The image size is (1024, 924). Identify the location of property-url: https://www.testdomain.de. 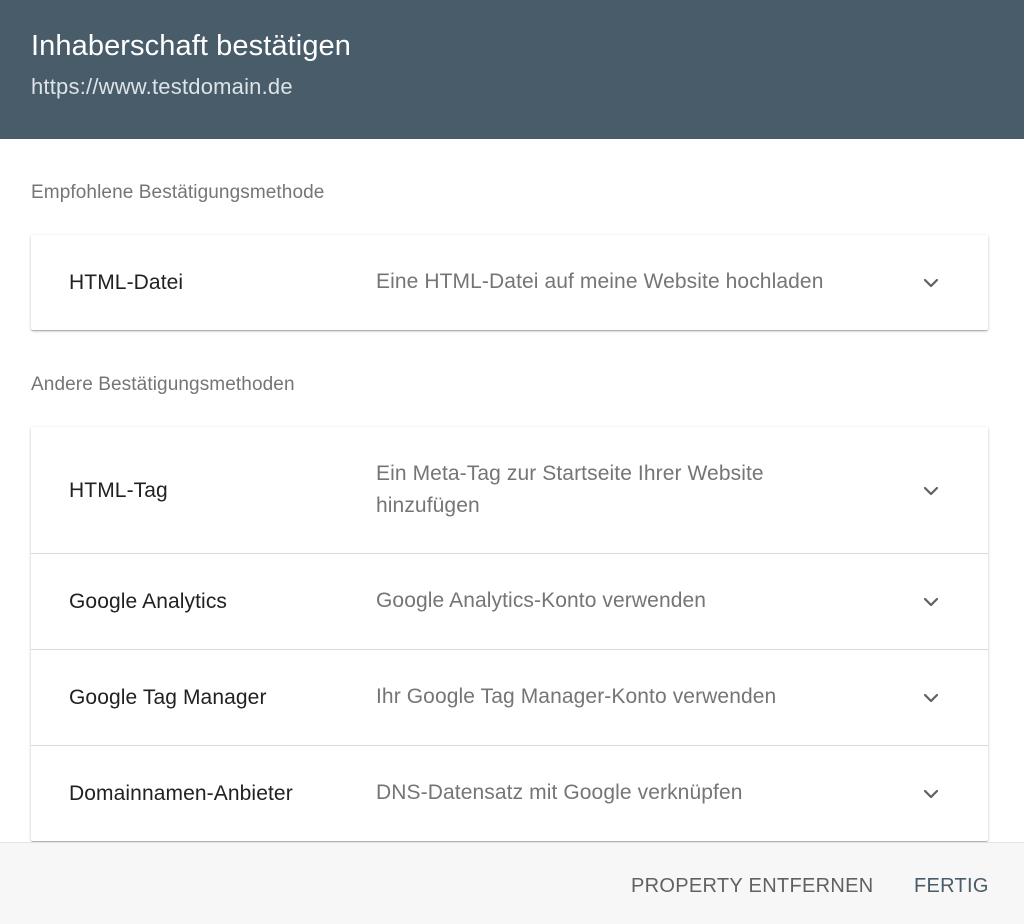
(162, 86).